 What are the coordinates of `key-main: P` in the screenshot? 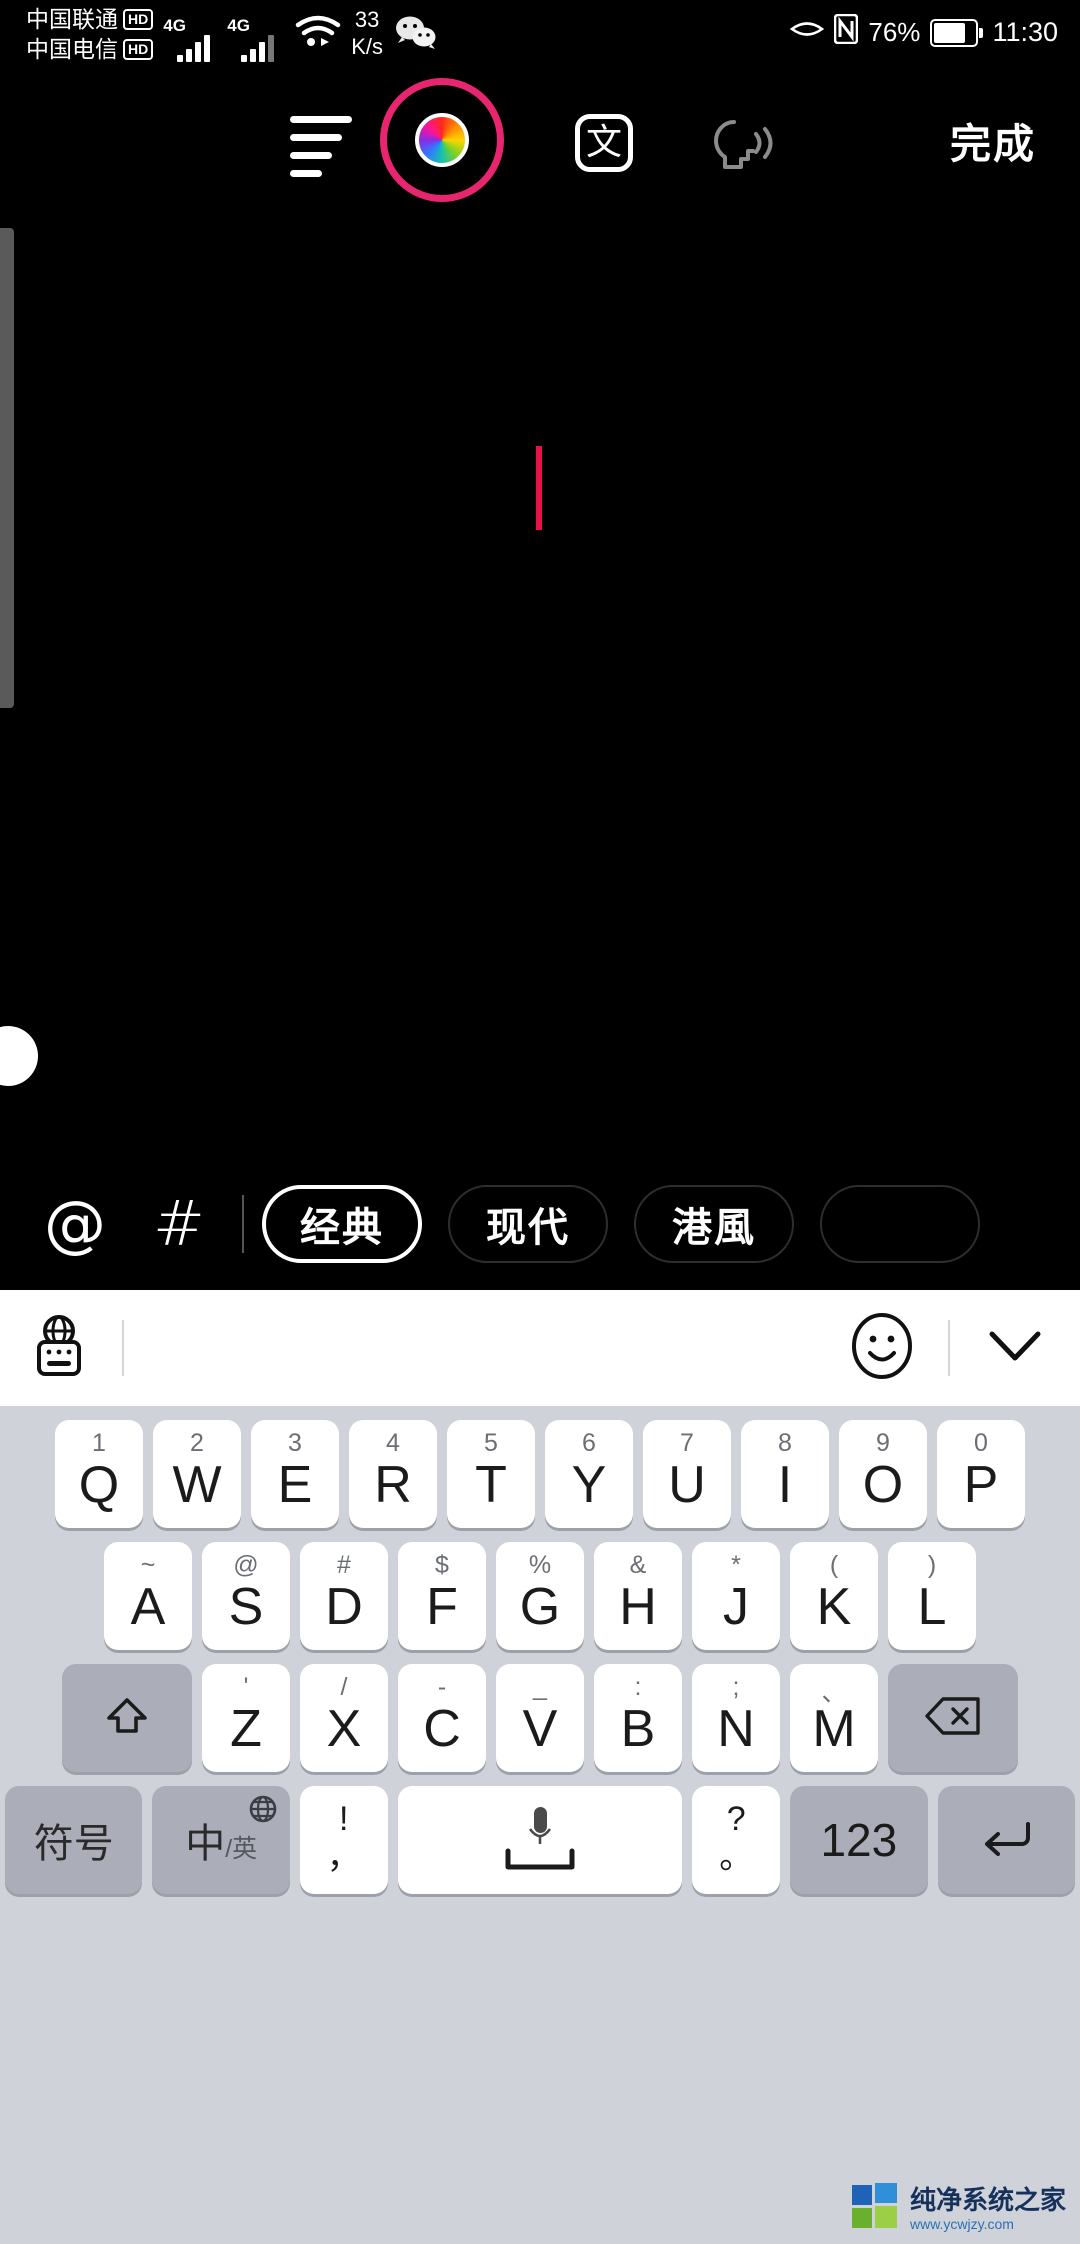 It's located at (981, 1485).